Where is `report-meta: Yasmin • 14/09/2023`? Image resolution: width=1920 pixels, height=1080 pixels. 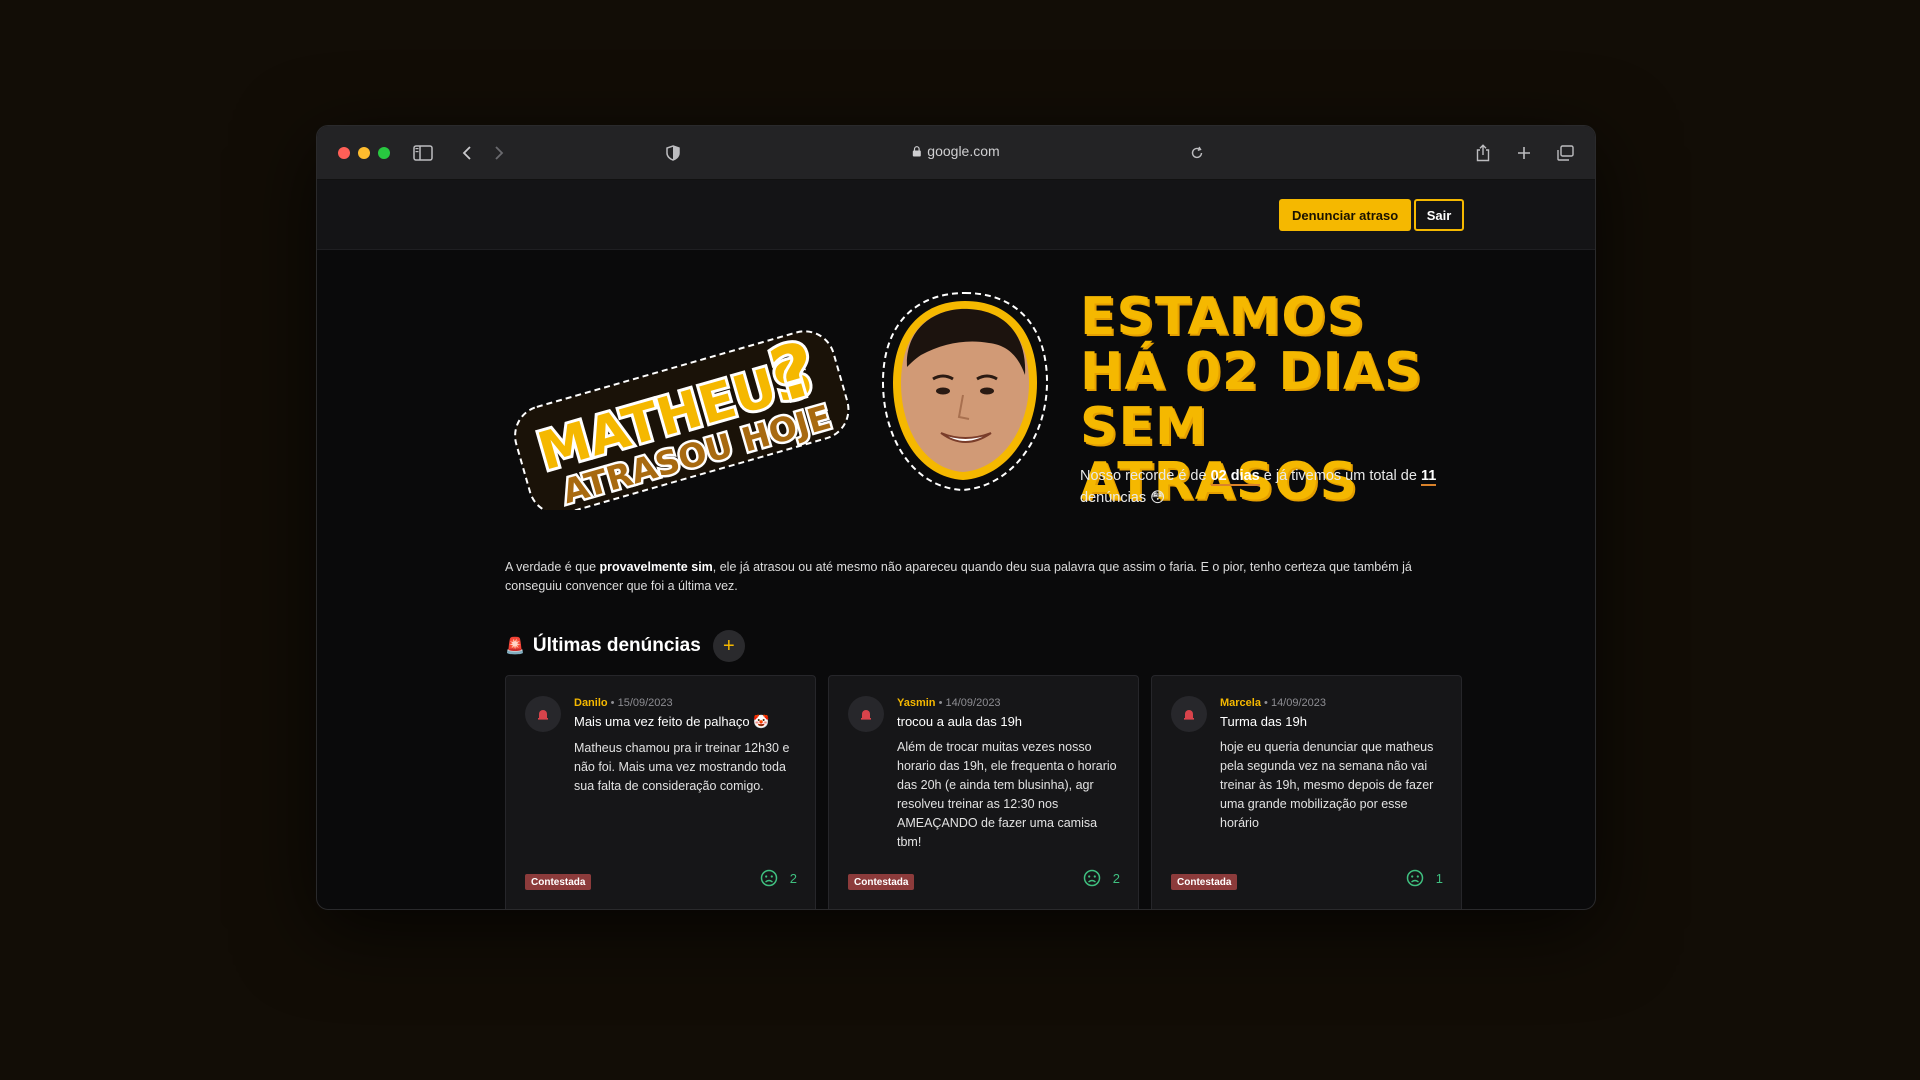
report-meta: Yasmin • 14/09/2023 is located at coordinates (1009, 703).